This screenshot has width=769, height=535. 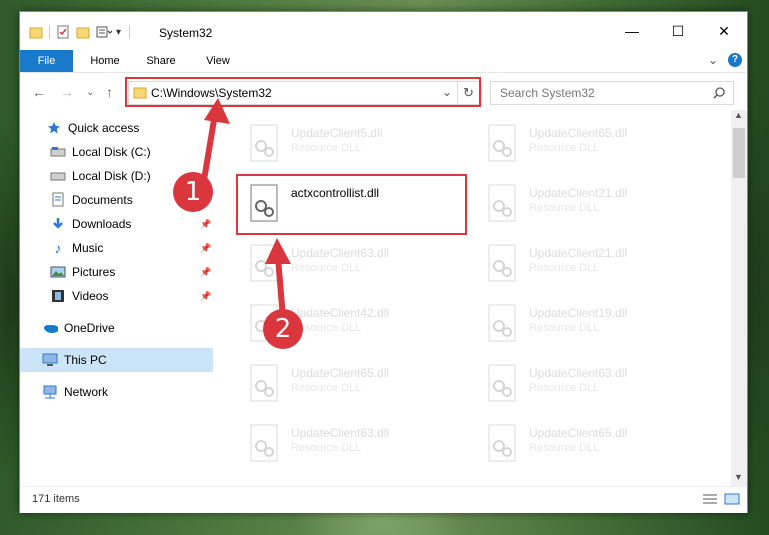 I want to click on step-1-badge: 1, so click(x=193, y=192).